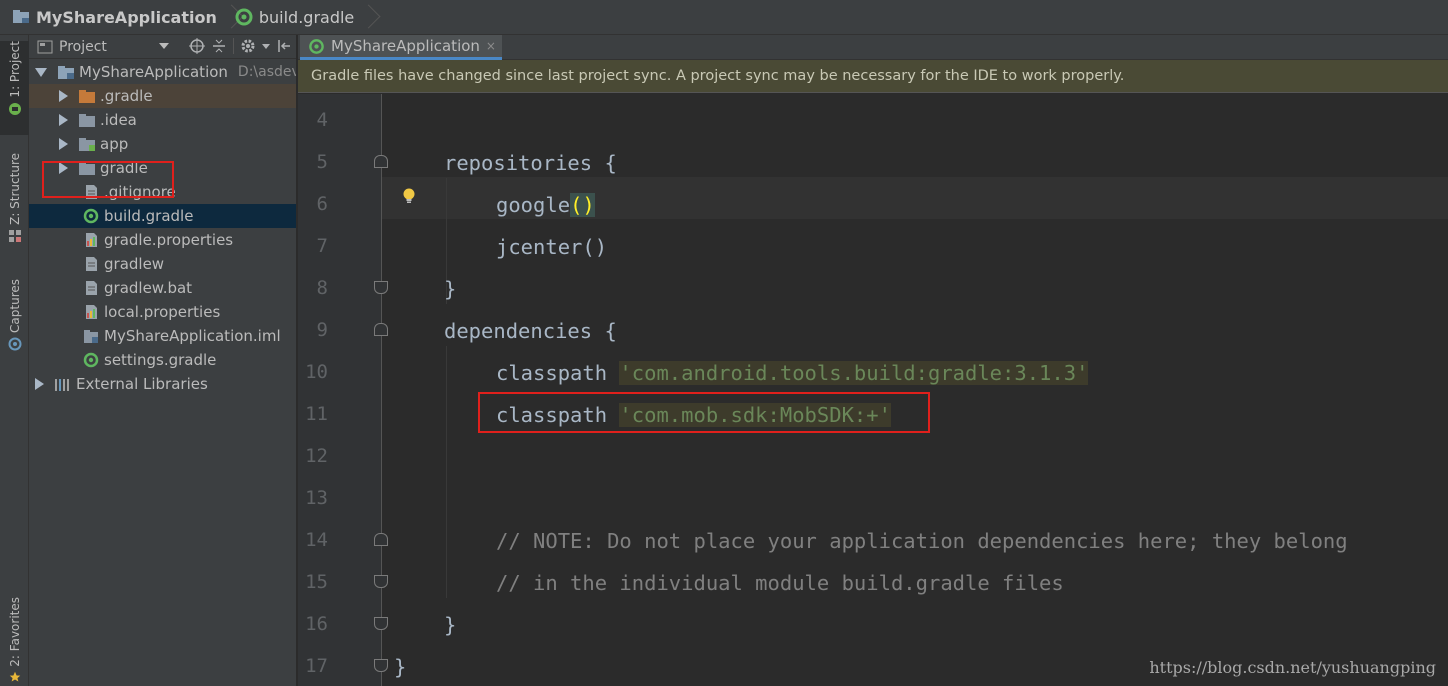 This screenshot has width=1448, height=686. Describe the element at coordinates (14, 189) in the screenshot. I see `tool-tab-structure-label: Z: Structure` at that location.